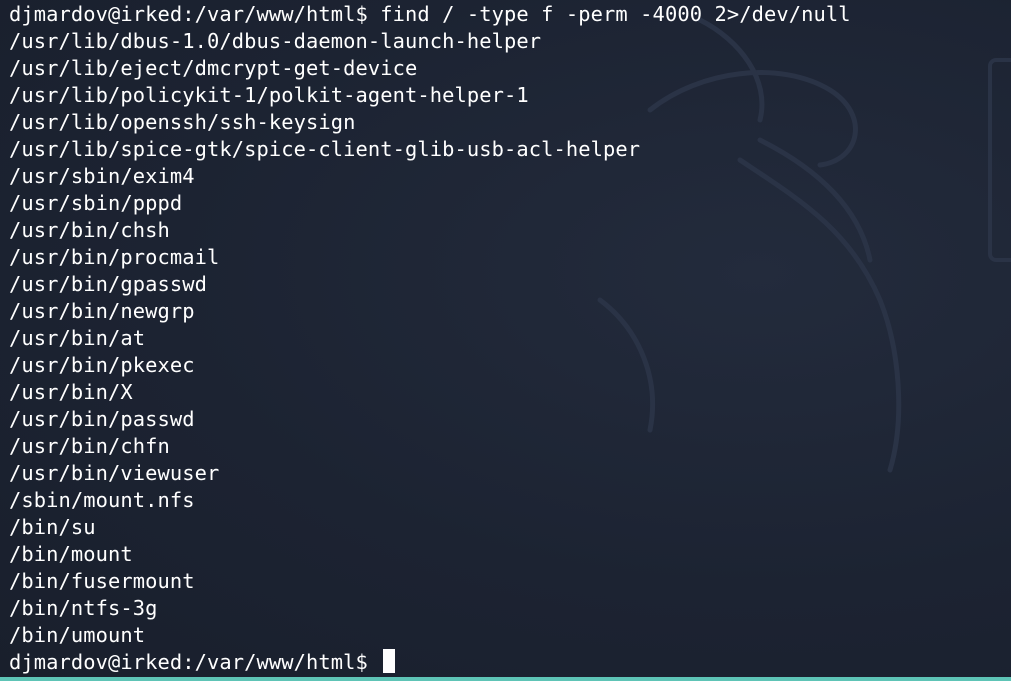  Describe the element at coordinates (510, 662) in the screenshot. I see `prompt-line: djmardov@irked:/var/www/html$` at that location.